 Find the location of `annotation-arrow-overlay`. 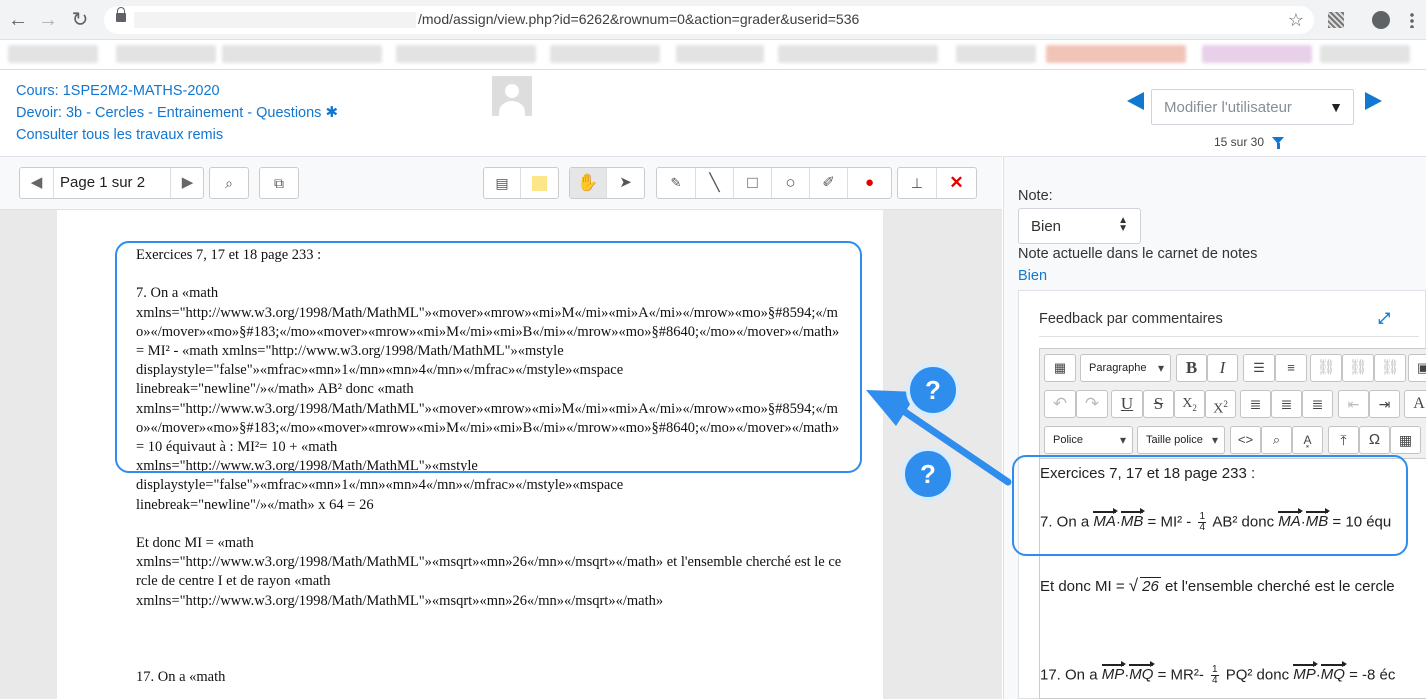

annotation-arrow-overlay is located at coordinates (939, 438).